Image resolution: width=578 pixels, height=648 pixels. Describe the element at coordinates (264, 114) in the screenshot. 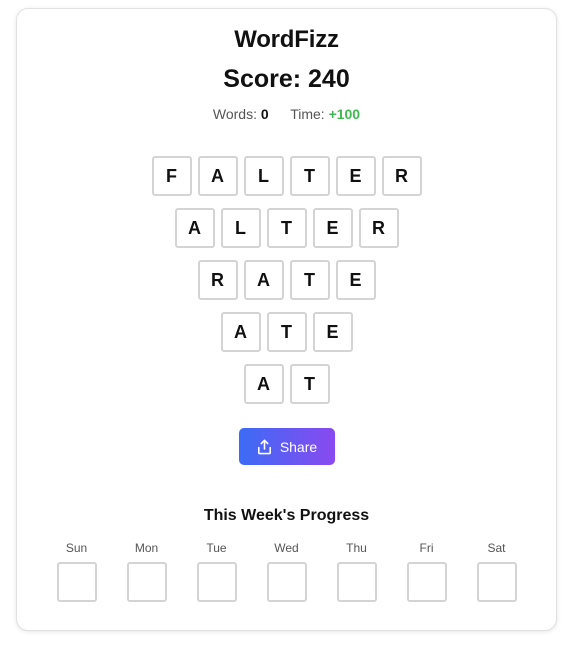

I see `words-count: 0` at that location.